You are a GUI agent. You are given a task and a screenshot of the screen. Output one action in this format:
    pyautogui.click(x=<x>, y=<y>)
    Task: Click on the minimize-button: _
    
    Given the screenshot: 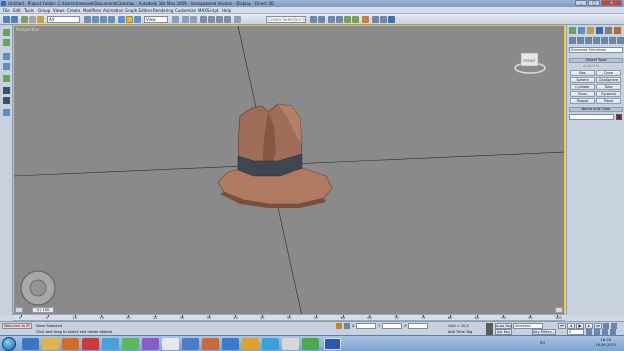 What is the action you would take?
    pyautogui.click(x=581, y=3)
    